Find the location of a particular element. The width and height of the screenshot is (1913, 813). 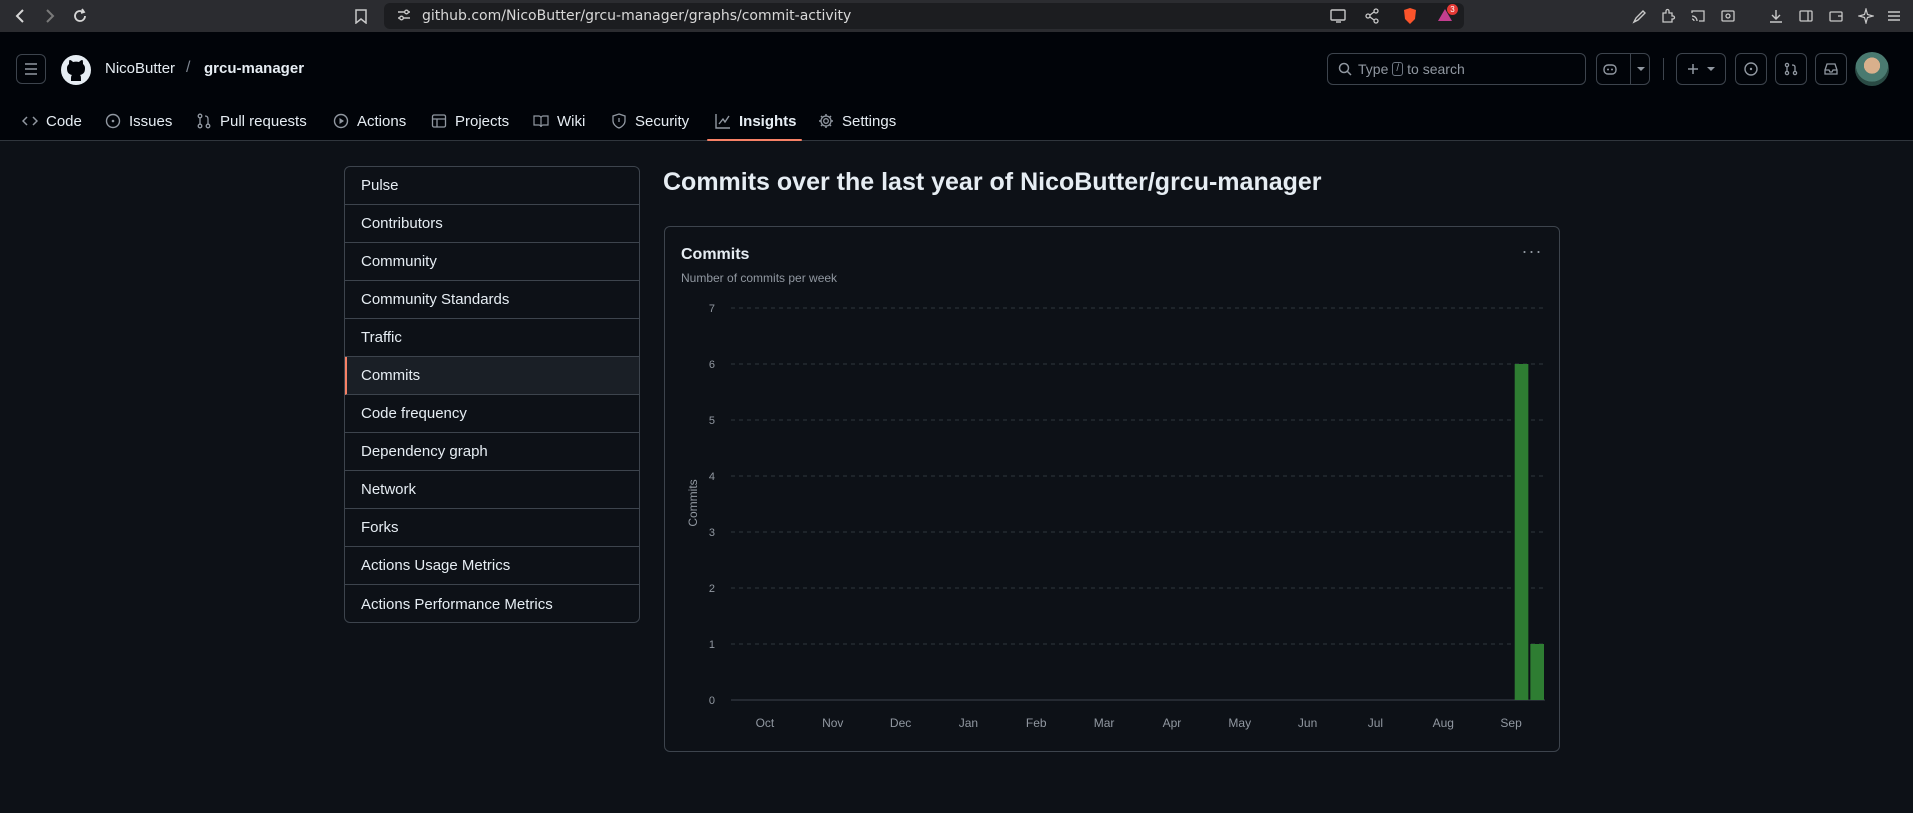

book-icon is located at coordinates (541, 121).